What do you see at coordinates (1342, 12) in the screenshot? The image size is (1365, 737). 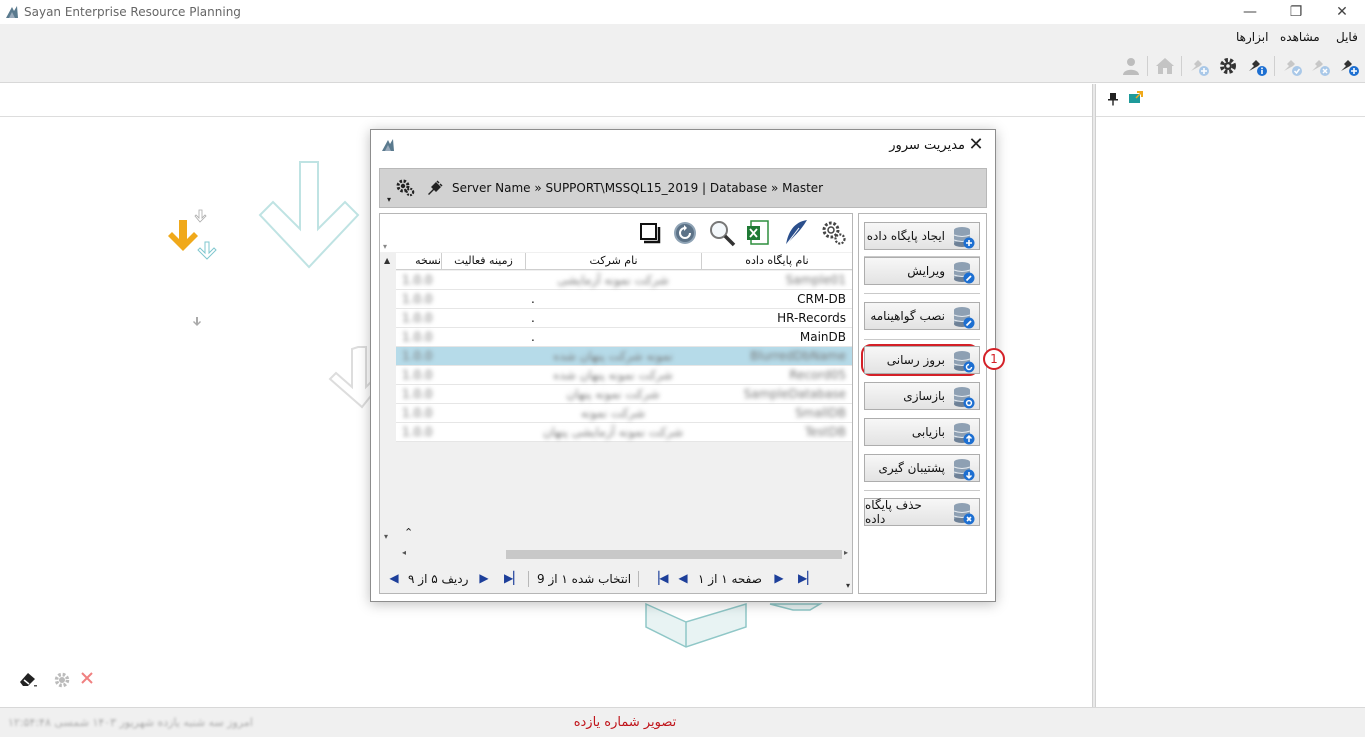 I see `close-window-button: ✕` at bounding box center [1342, 12].